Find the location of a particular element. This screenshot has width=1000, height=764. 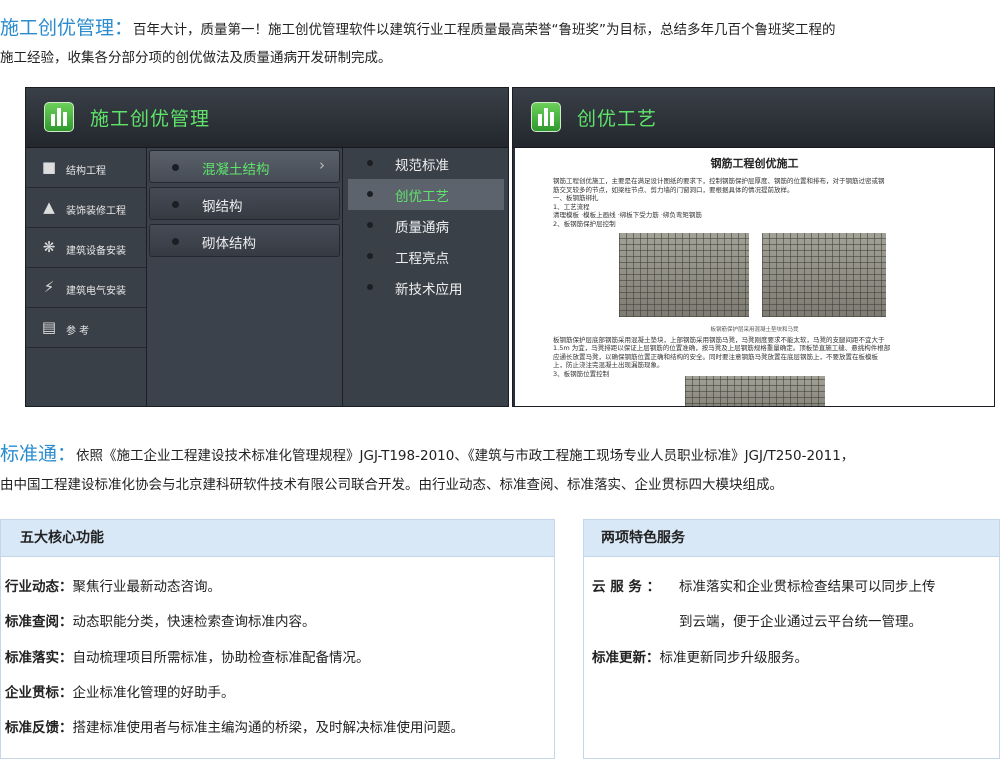

category-item-electric: ⚡ 建筑电气安装 is located at coordinates (86, 288).